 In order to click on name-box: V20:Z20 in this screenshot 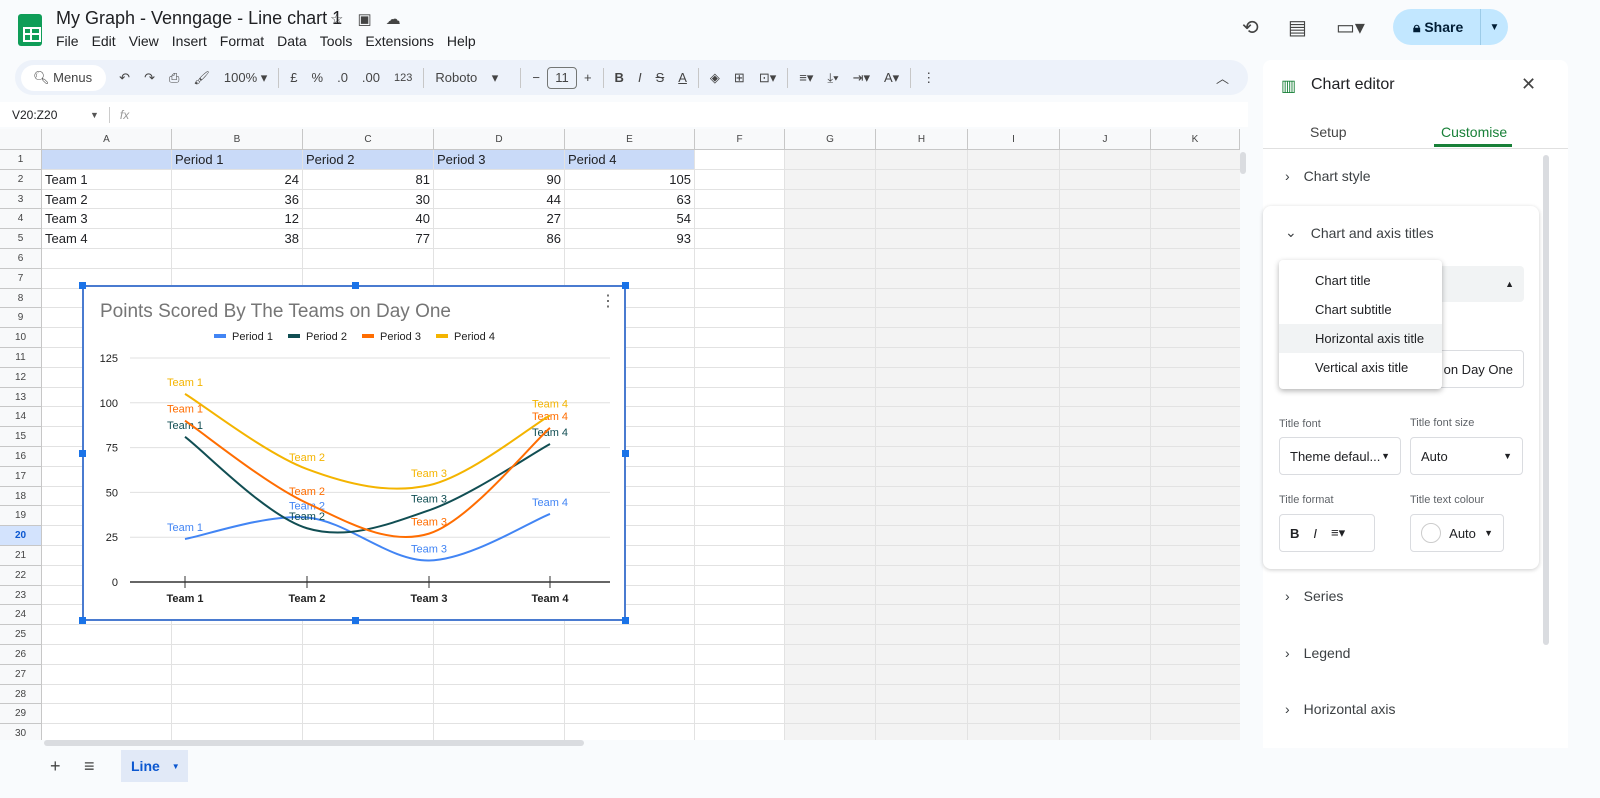, I will do `click(45, 115)`.